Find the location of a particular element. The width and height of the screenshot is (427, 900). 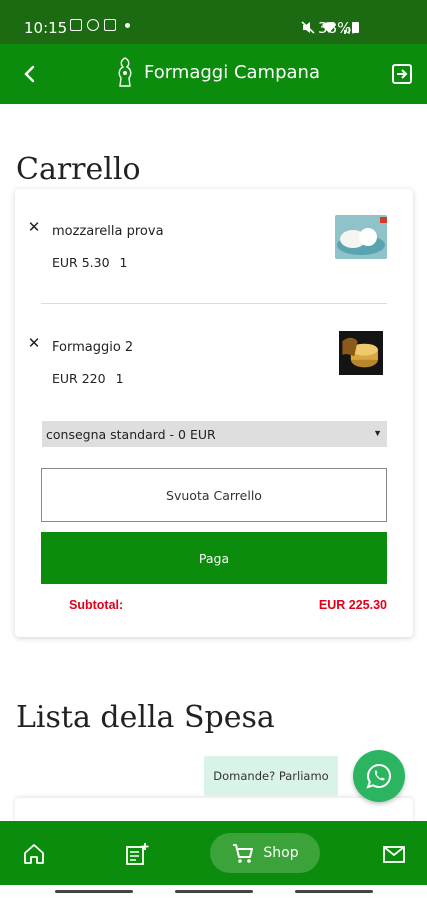

dropdown-arrow-icon: ▼ is located at coordinates (377, 433).